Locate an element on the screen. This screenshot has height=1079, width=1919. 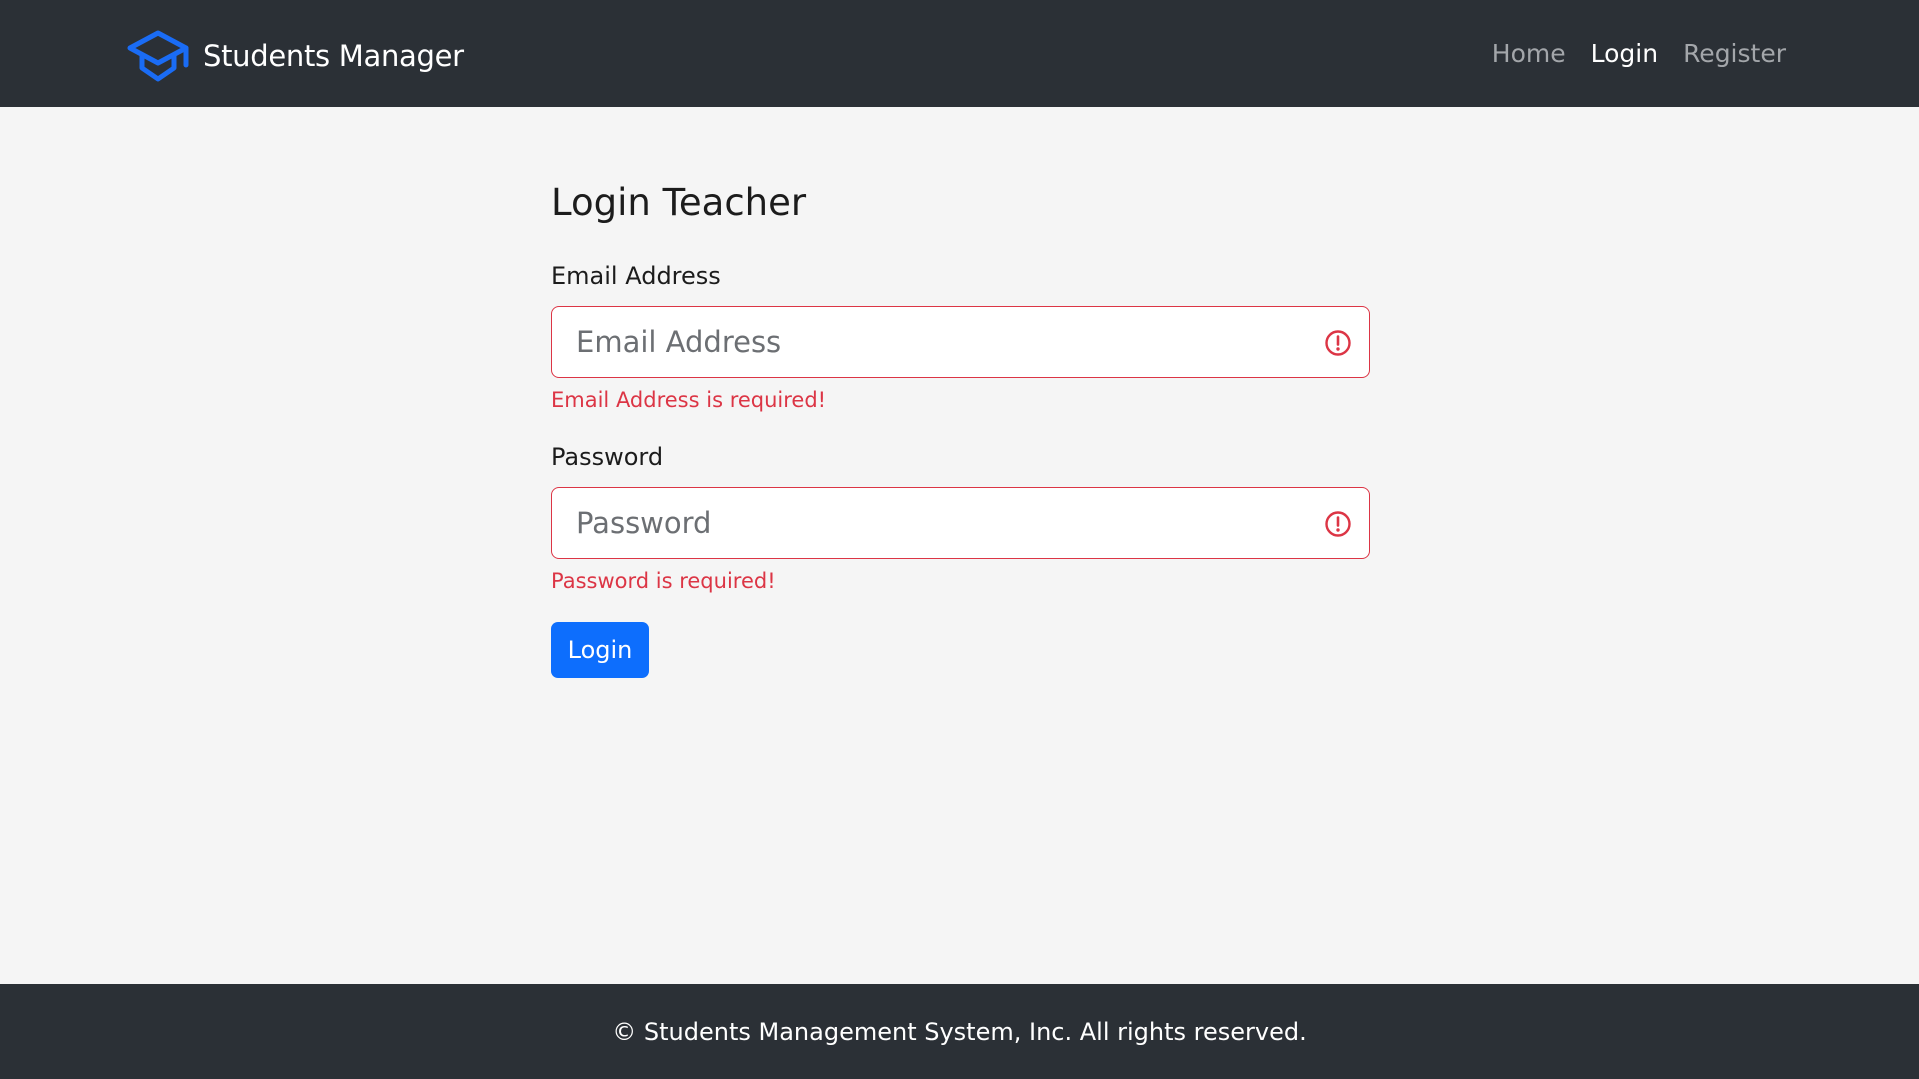
nav-links: Home Login Register is located at coordinates (1626, 54).